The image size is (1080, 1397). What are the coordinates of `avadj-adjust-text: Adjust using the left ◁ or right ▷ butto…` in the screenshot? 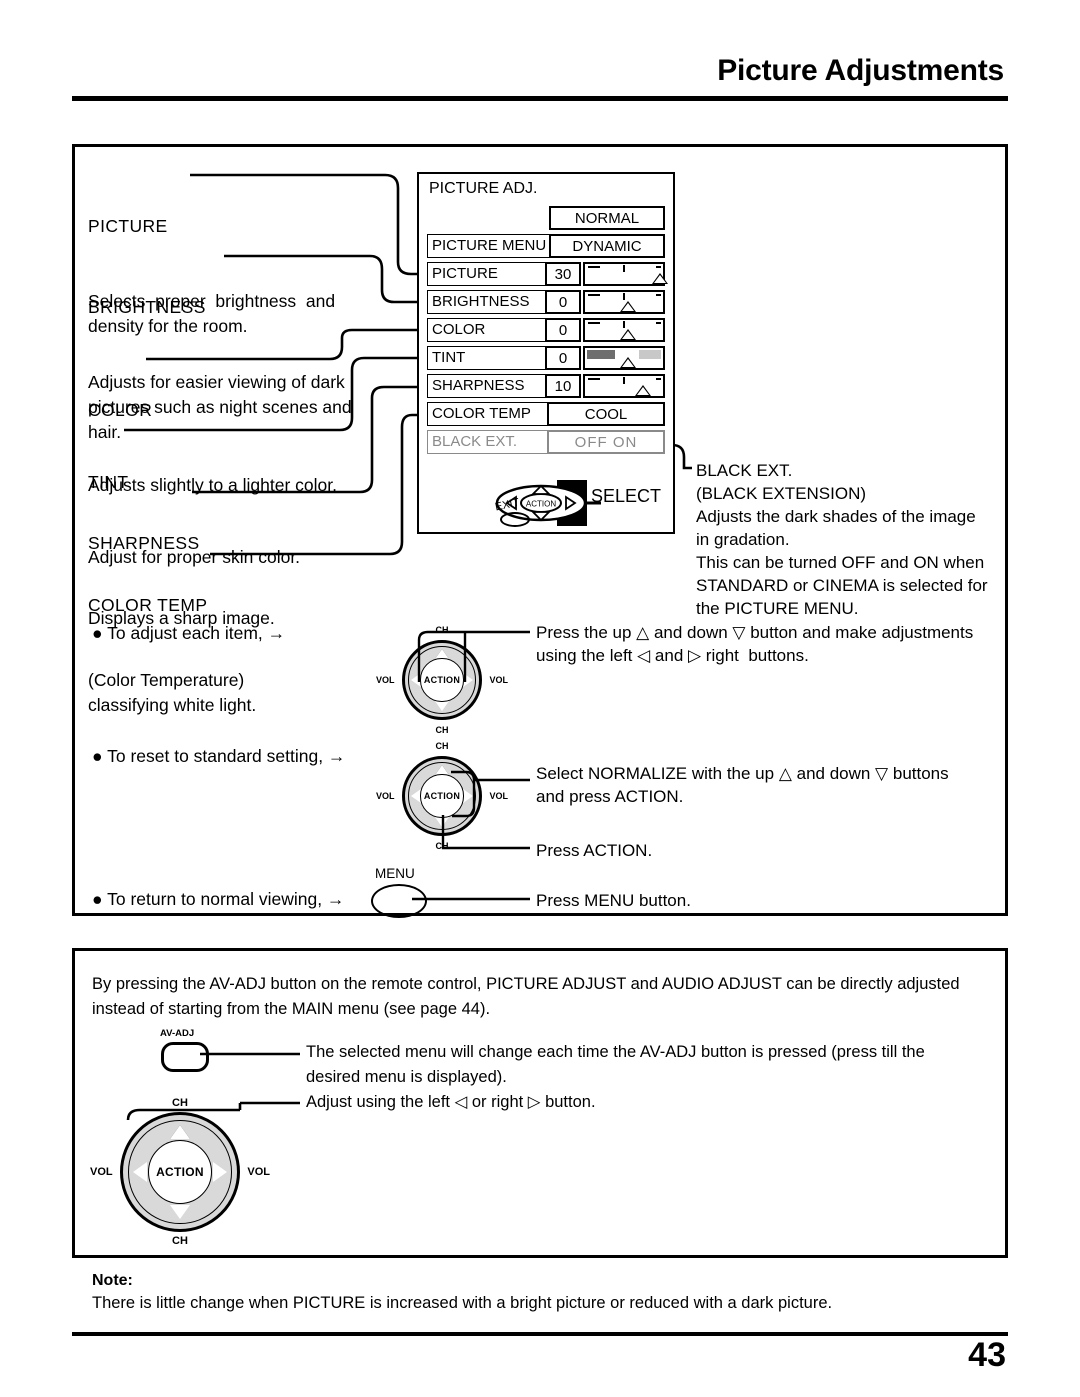 It's located at (451, 1102).